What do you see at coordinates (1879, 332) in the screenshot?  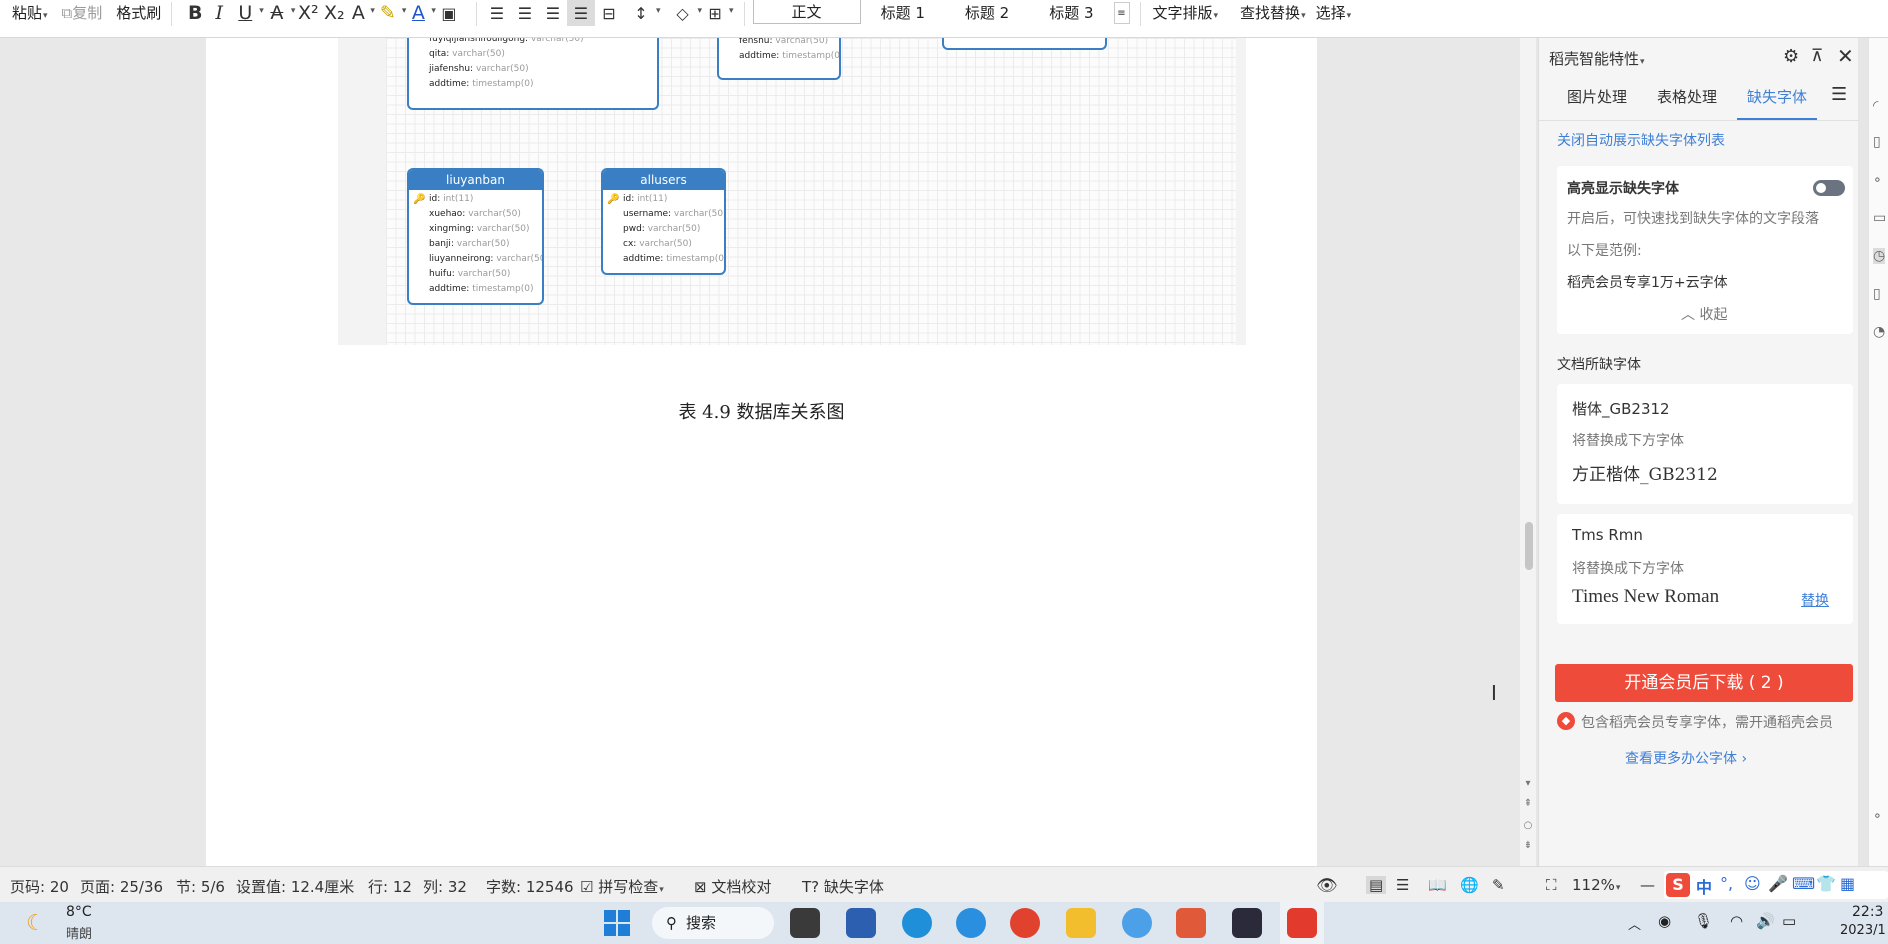 I see `side-icon: ◔` at bounding box center [1879, 332].